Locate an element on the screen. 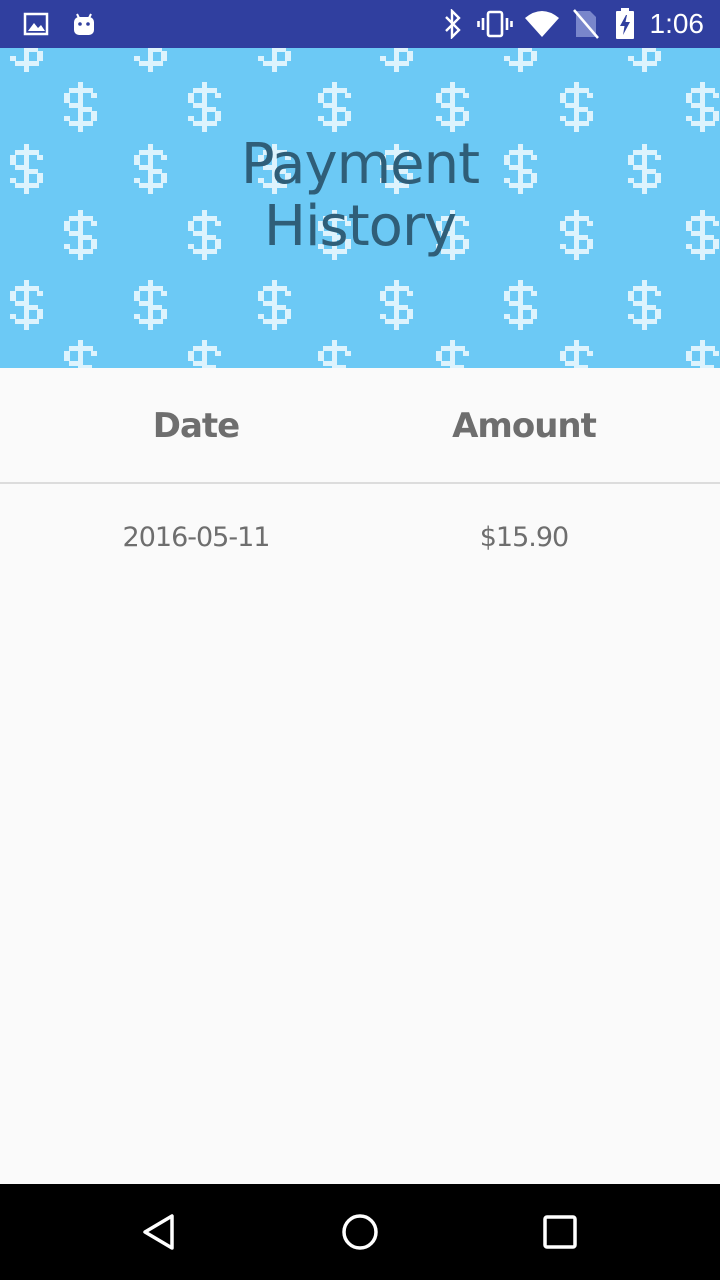 The width and height of the screenshot is (720, 1280). home-button is located at coordinates (360, 1232).